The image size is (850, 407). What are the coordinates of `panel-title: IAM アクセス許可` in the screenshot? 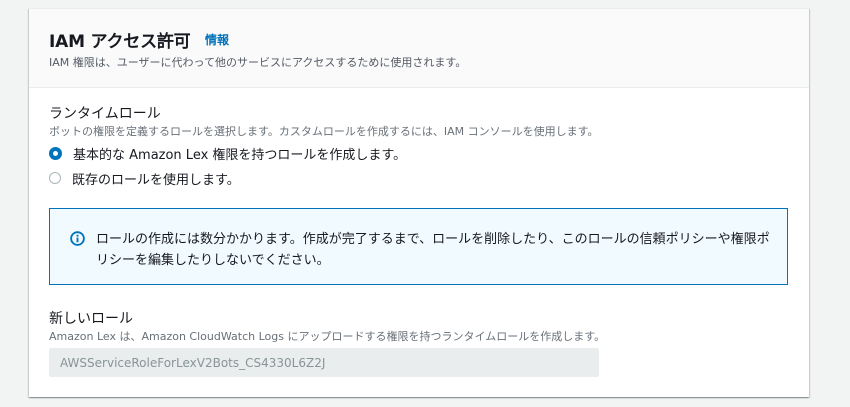 It's located at (120, 42).